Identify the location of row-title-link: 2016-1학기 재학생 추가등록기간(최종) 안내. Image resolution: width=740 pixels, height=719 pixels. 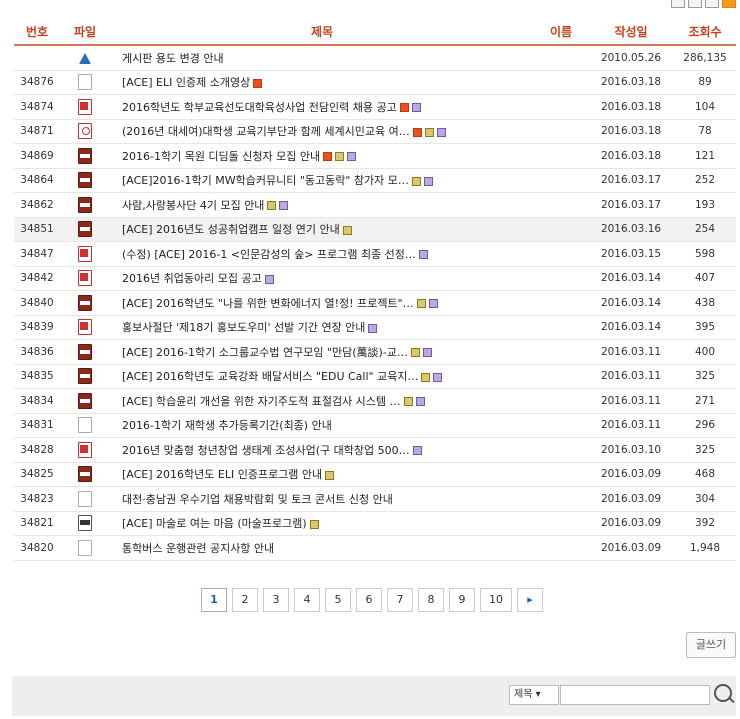
(227, 425).